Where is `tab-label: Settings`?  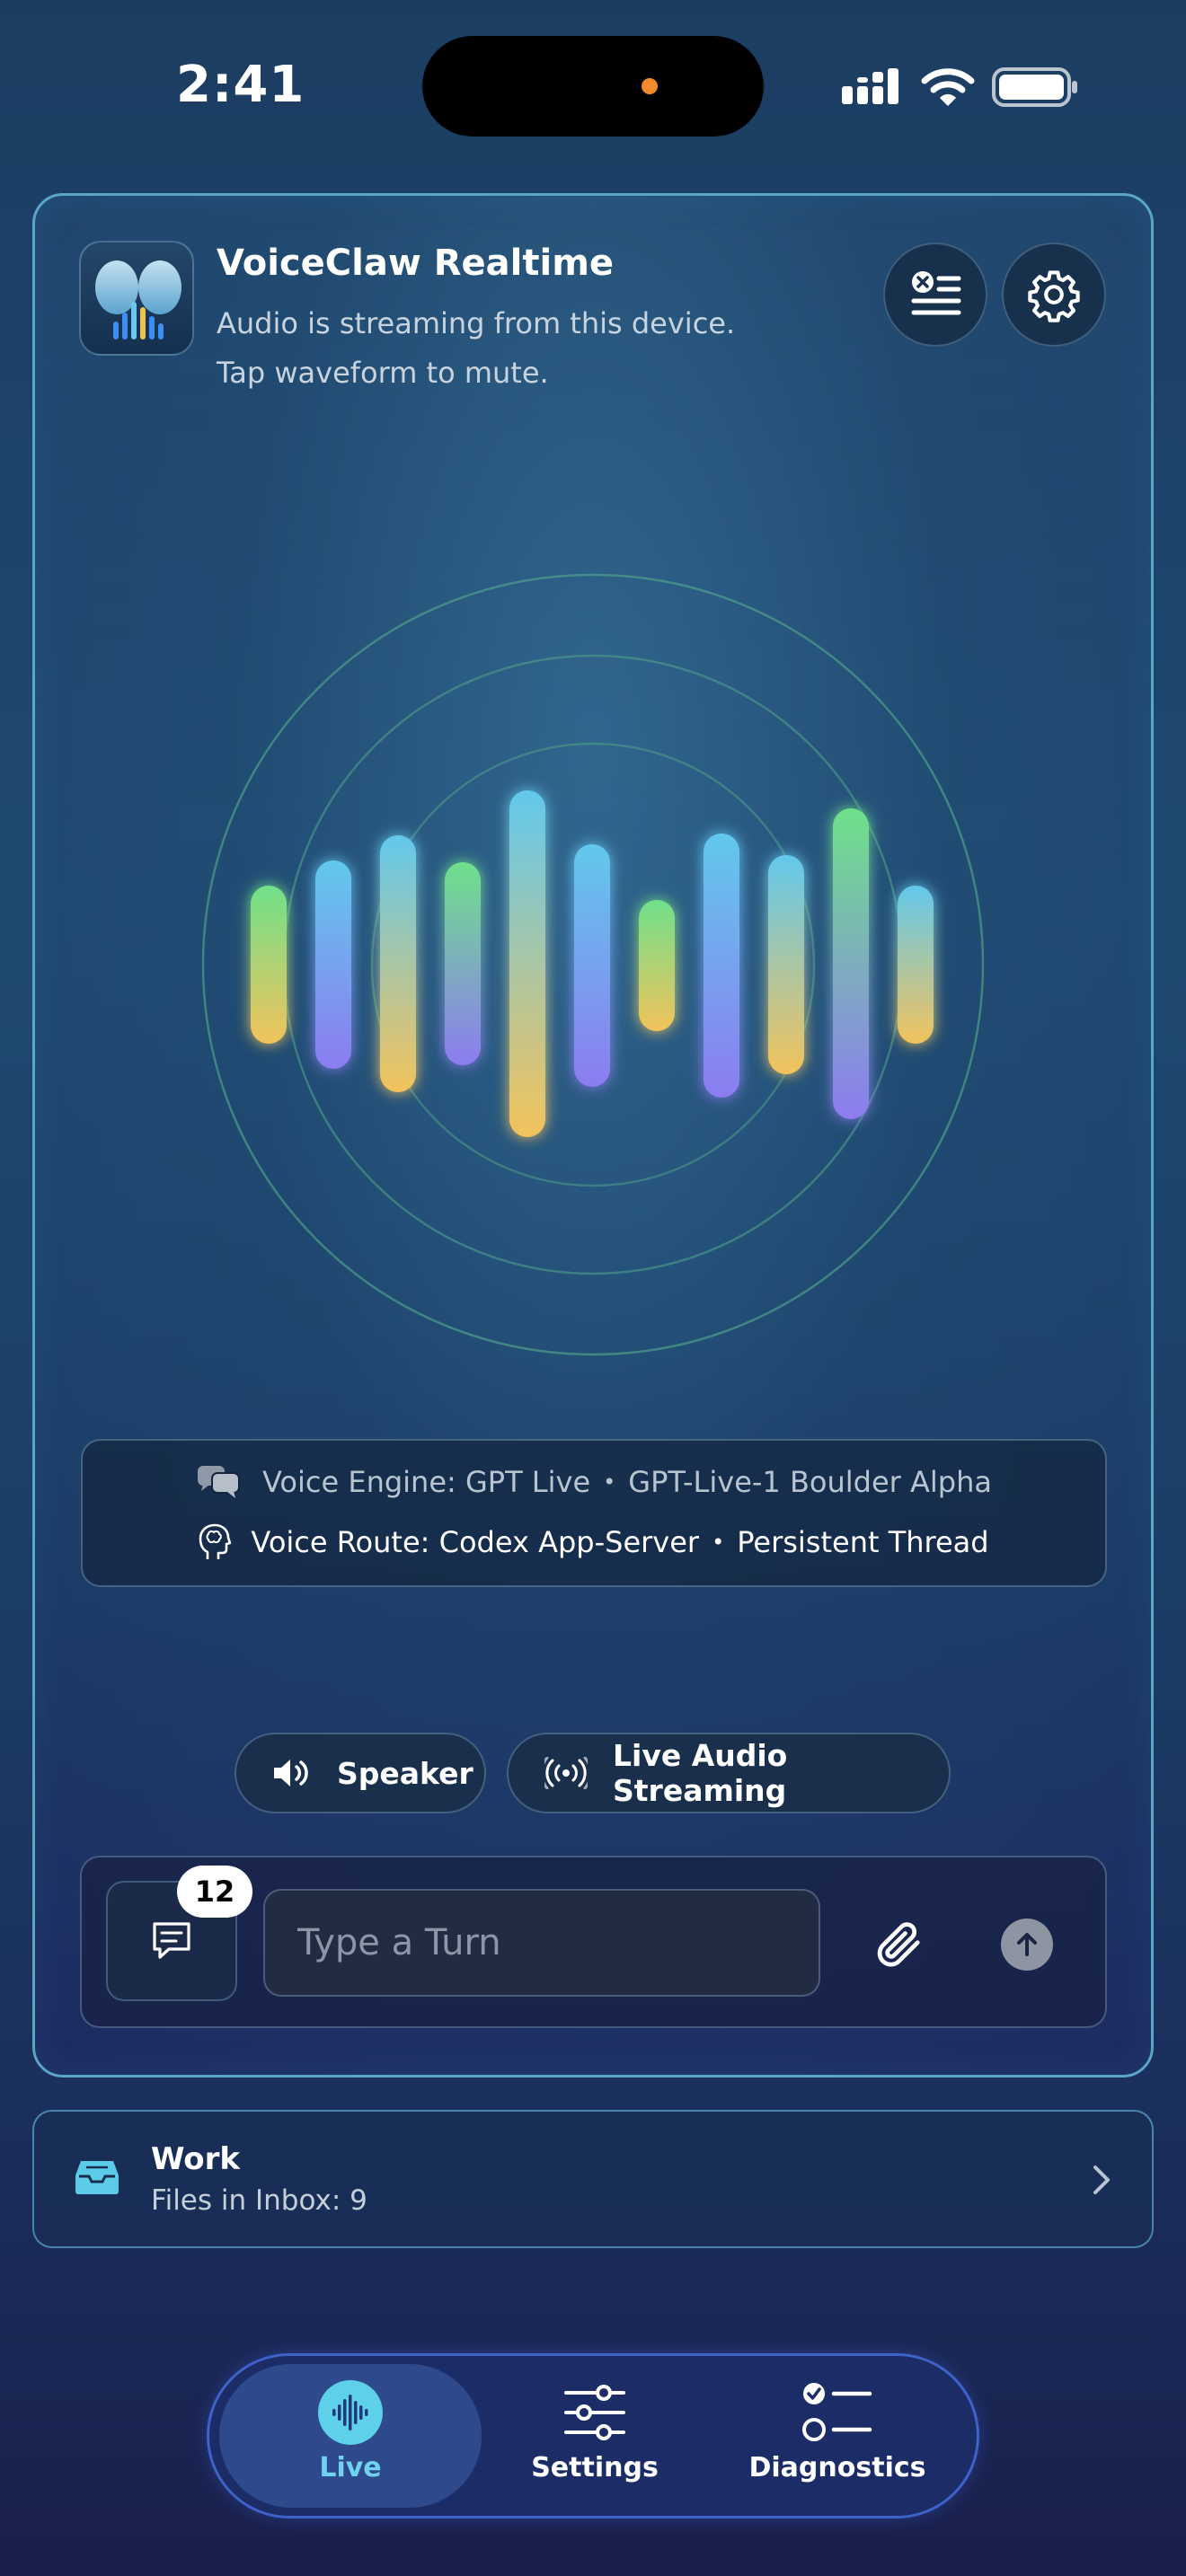 tab-label: Settings is located at coordinates (595, 2467).